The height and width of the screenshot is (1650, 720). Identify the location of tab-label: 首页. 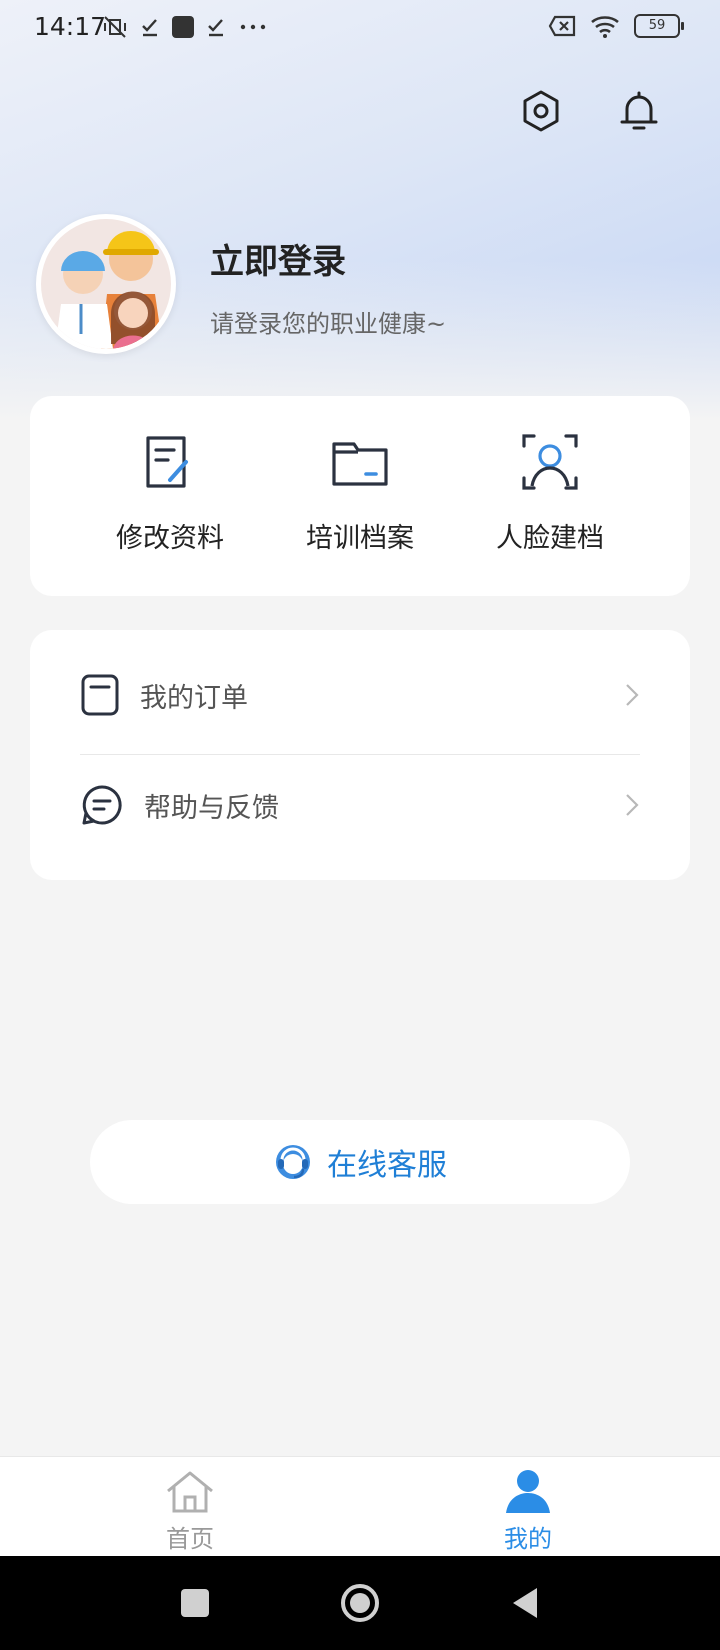
(190, 1539).